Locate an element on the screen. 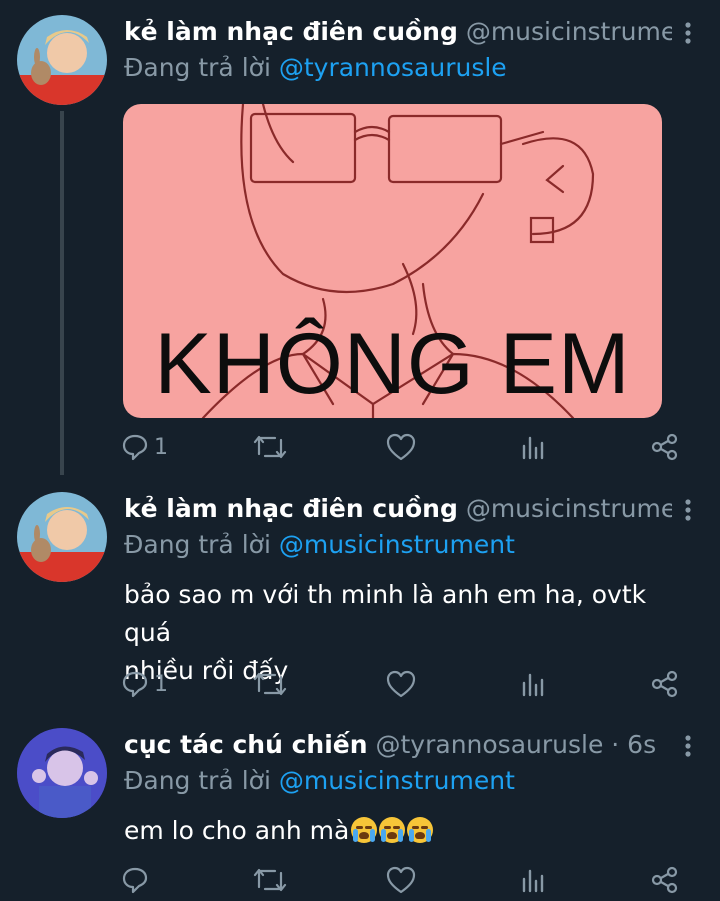  reply-button is located at coordinates (137, 880).